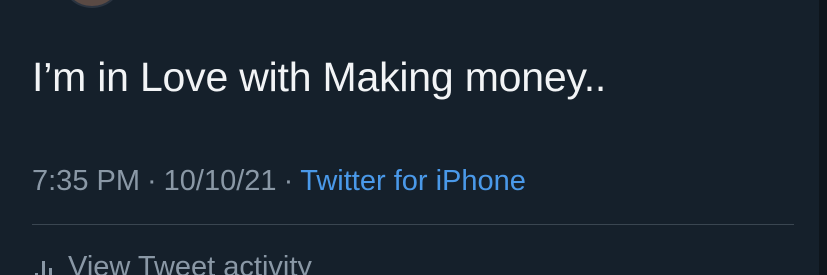 This screenshot has height=275, width=827. Describe the element at coordinates (190, 263) in the screenshot. I see `view-tweet-activity-label: View Tweet activity` at that location.